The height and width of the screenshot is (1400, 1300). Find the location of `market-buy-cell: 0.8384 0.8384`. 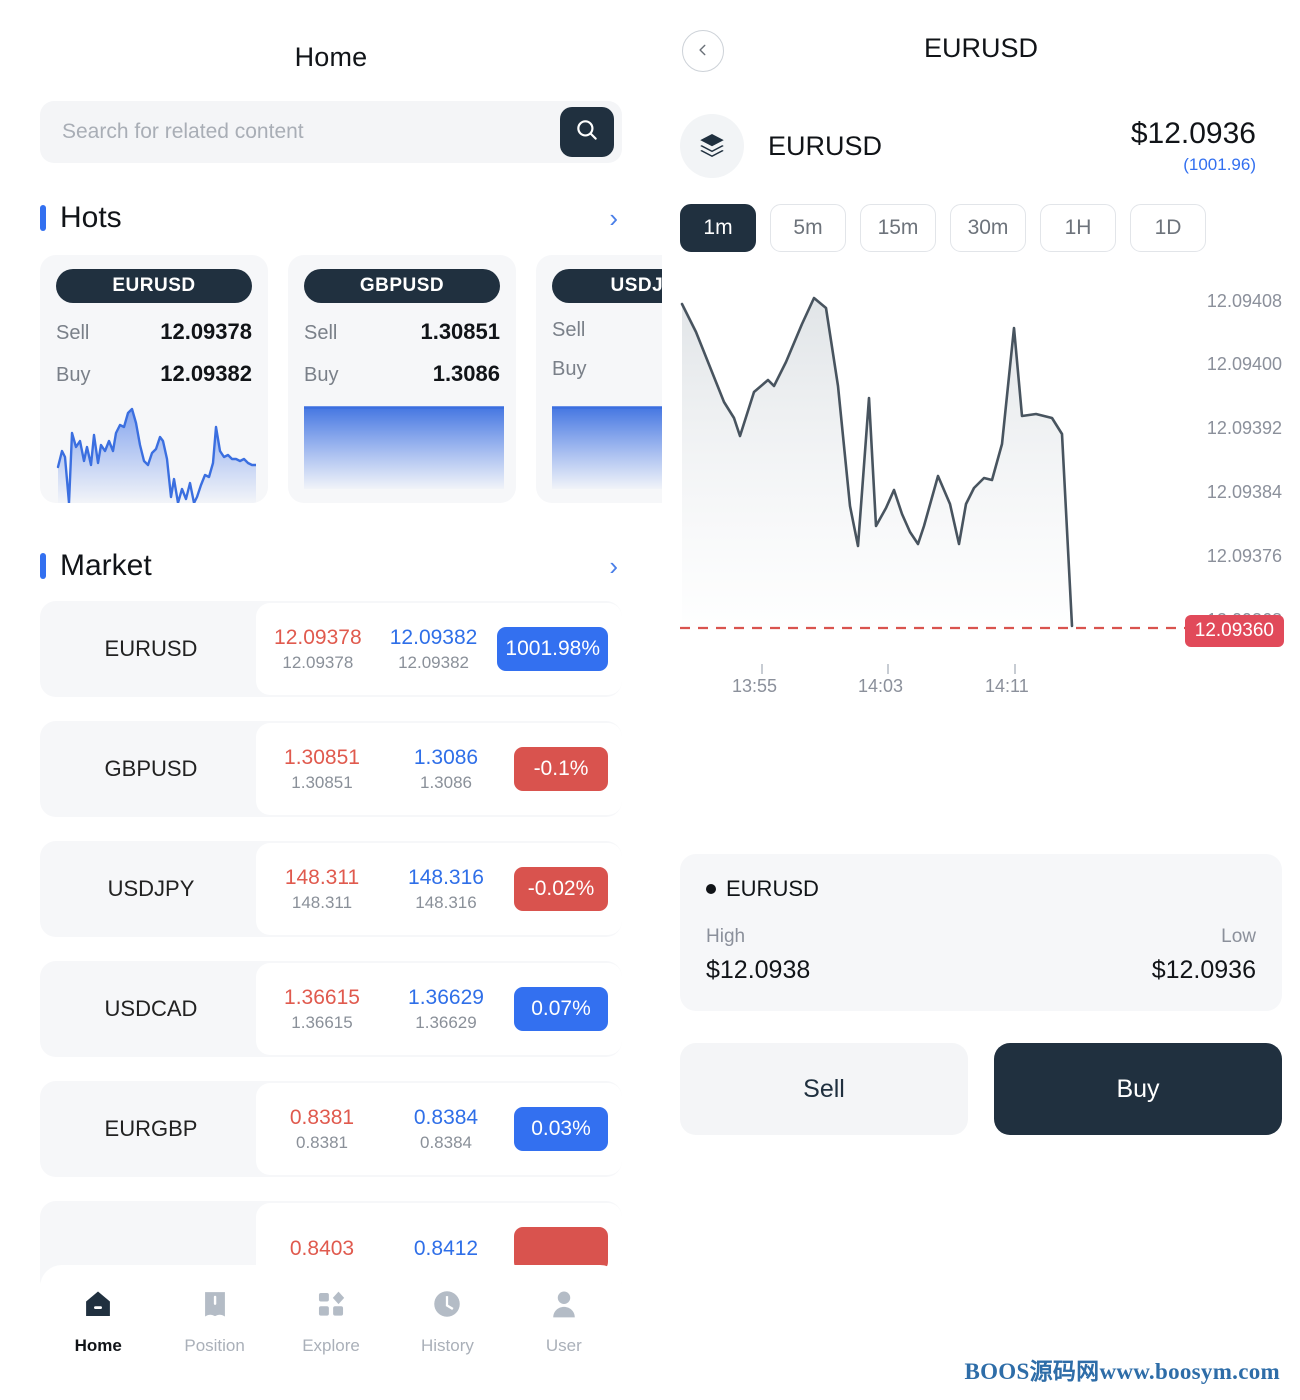

market-buy-cell: 0.8384 0.8384 is located at coordinates (446, 1129).